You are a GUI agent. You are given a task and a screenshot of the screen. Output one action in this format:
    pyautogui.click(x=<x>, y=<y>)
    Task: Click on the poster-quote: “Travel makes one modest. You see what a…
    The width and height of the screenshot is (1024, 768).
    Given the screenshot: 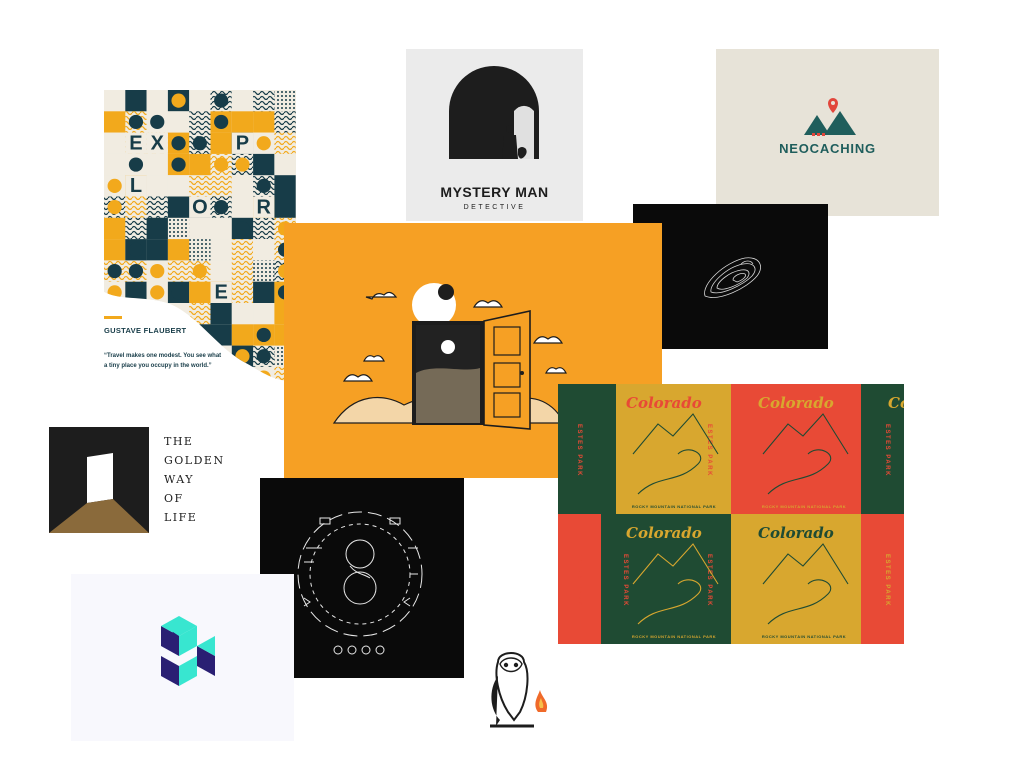 What is the action you would take?
    pyautogui.click(x=163, y=361)
    